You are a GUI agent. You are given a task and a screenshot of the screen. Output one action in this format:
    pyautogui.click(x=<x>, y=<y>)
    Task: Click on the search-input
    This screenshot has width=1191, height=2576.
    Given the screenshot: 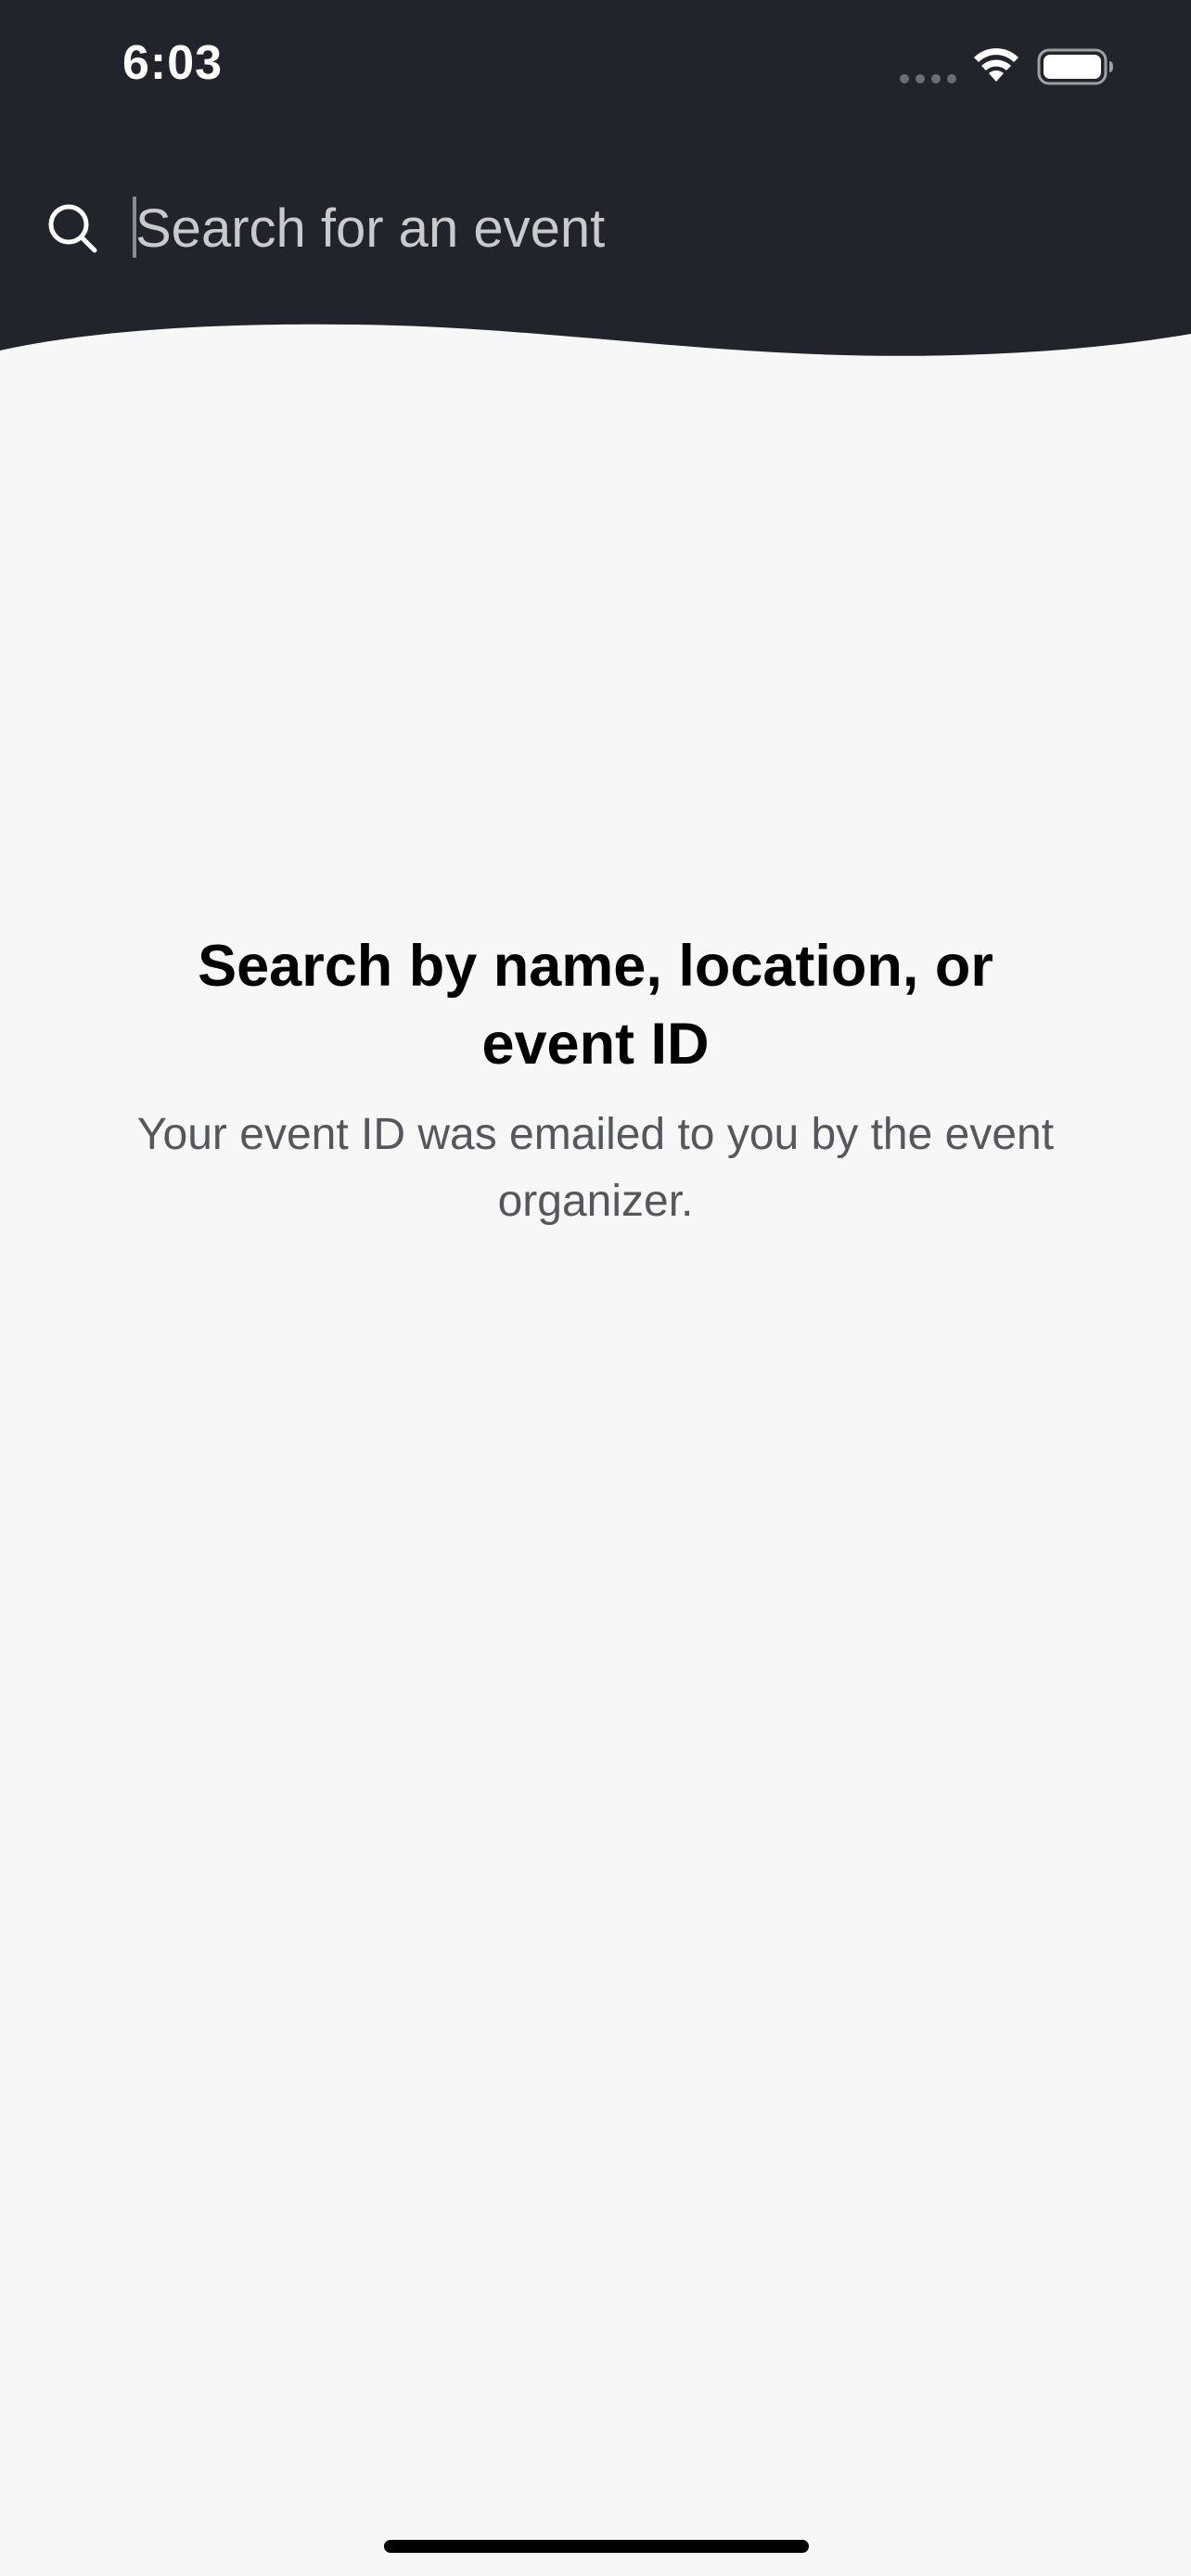 What is the action you would take?
    pyautogui.click(x=634, y=228)
    